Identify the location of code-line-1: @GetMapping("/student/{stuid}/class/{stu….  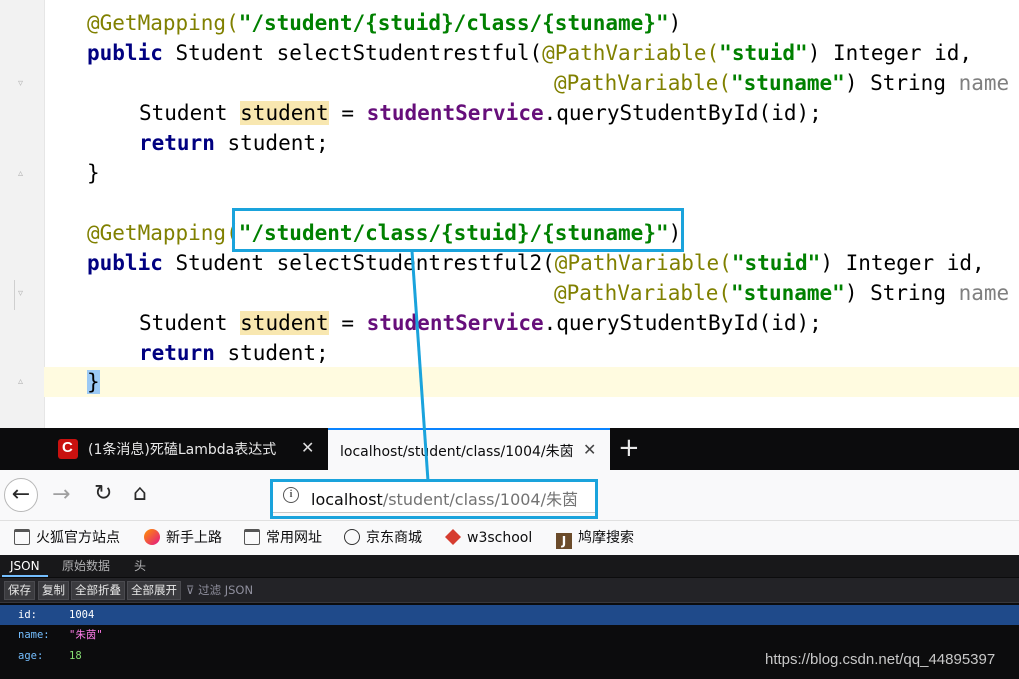
(384, 23).